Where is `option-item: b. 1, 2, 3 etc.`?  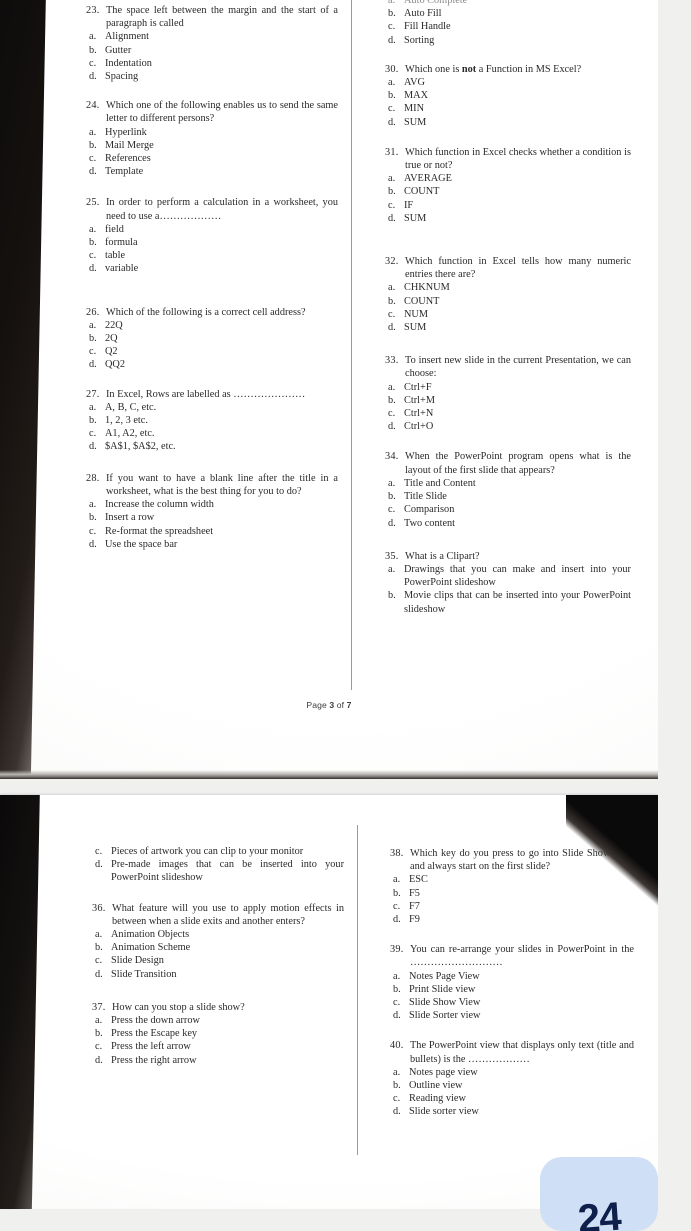
option-item: b. 1, 2, 3 etc. is located at coordinates (212, 420).